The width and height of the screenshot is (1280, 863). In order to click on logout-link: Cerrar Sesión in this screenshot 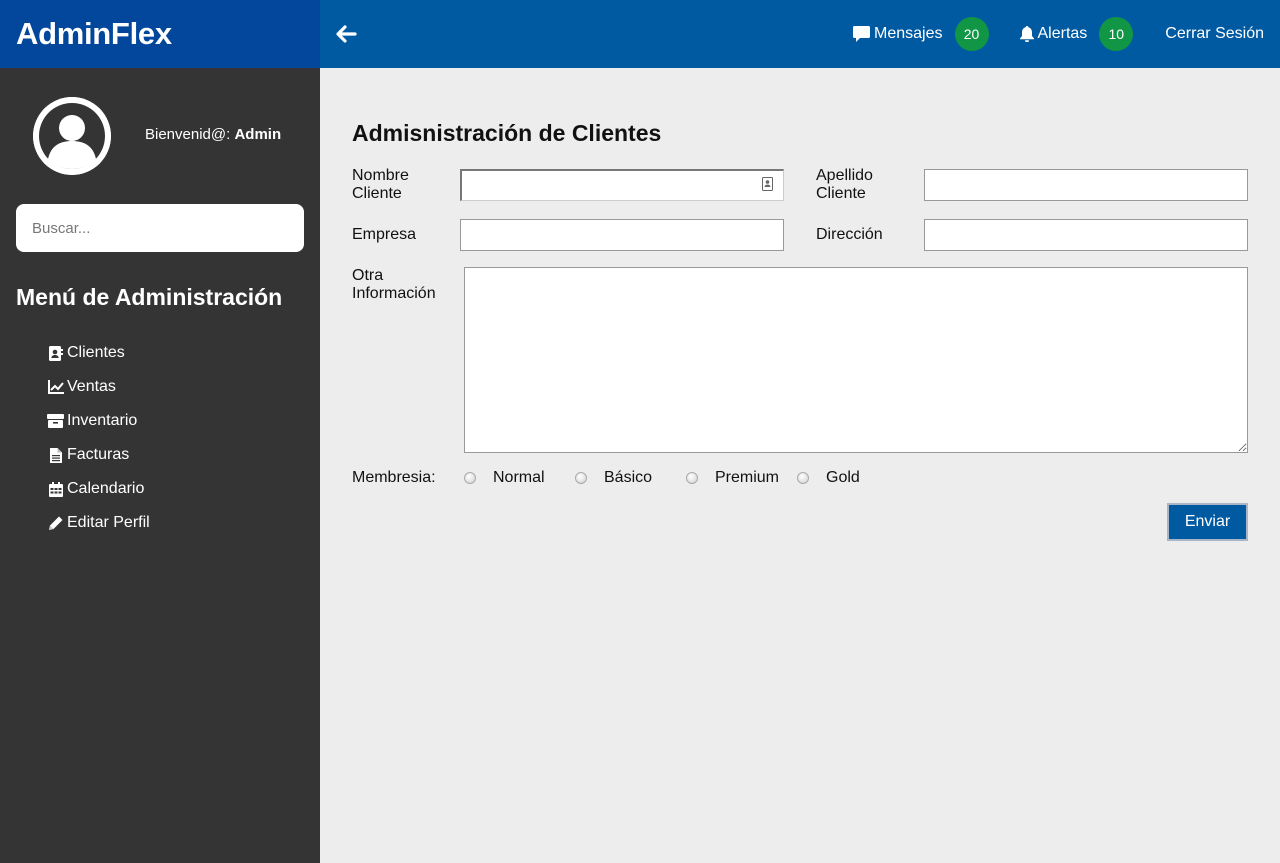, I will do `click(1214, 34)`.